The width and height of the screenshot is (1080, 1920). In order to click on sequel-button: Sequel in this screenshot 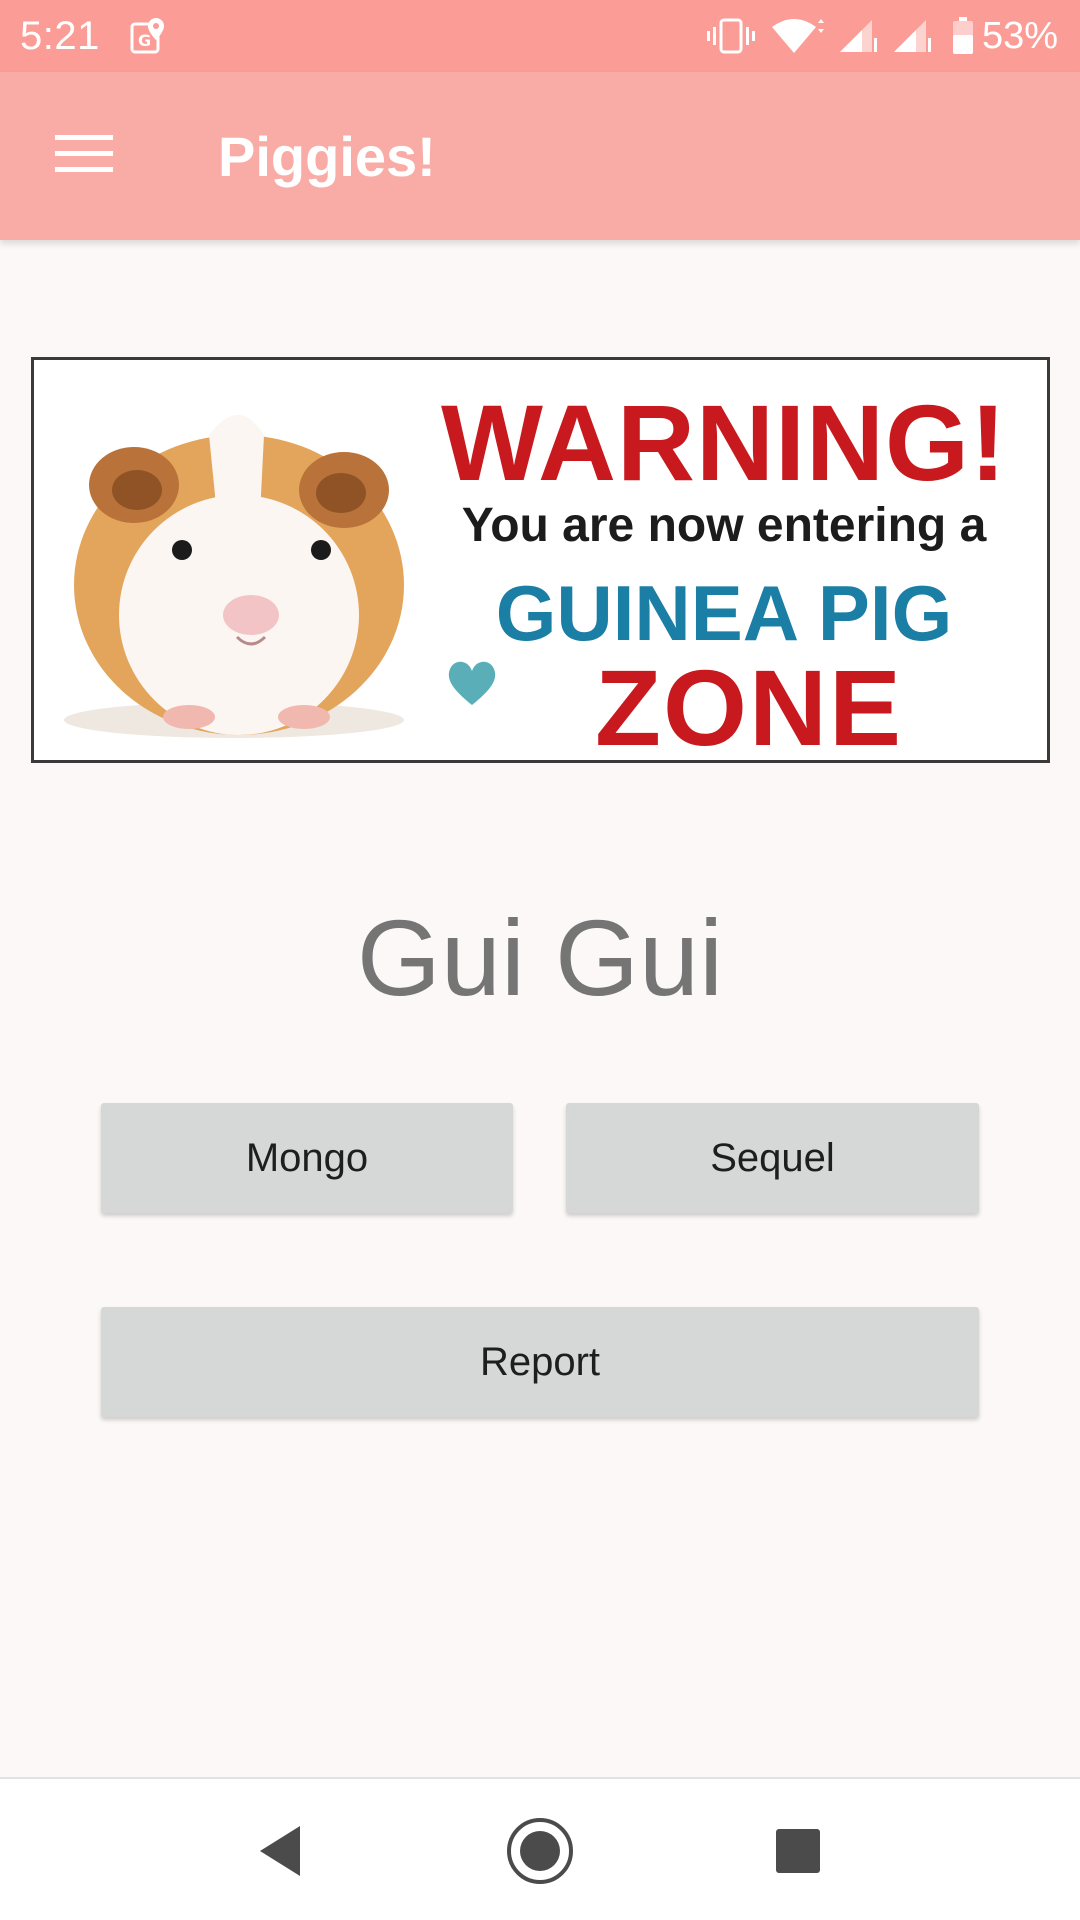, I will do `click(772, 1158)`.